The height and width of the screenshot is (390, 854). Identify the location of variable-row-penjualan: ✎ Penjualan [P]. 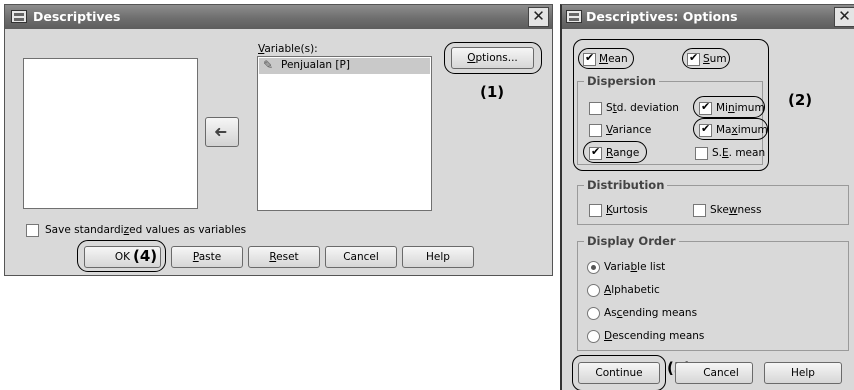
(344, 66).